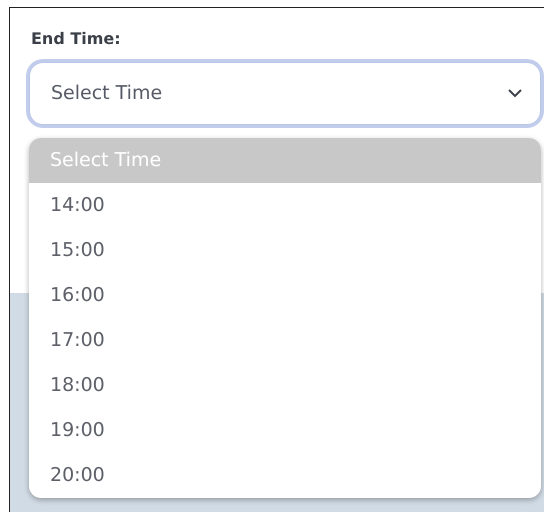 This screenshot has height=512, width=544. I want to click on field-label: End Time:, so click(76, 39).